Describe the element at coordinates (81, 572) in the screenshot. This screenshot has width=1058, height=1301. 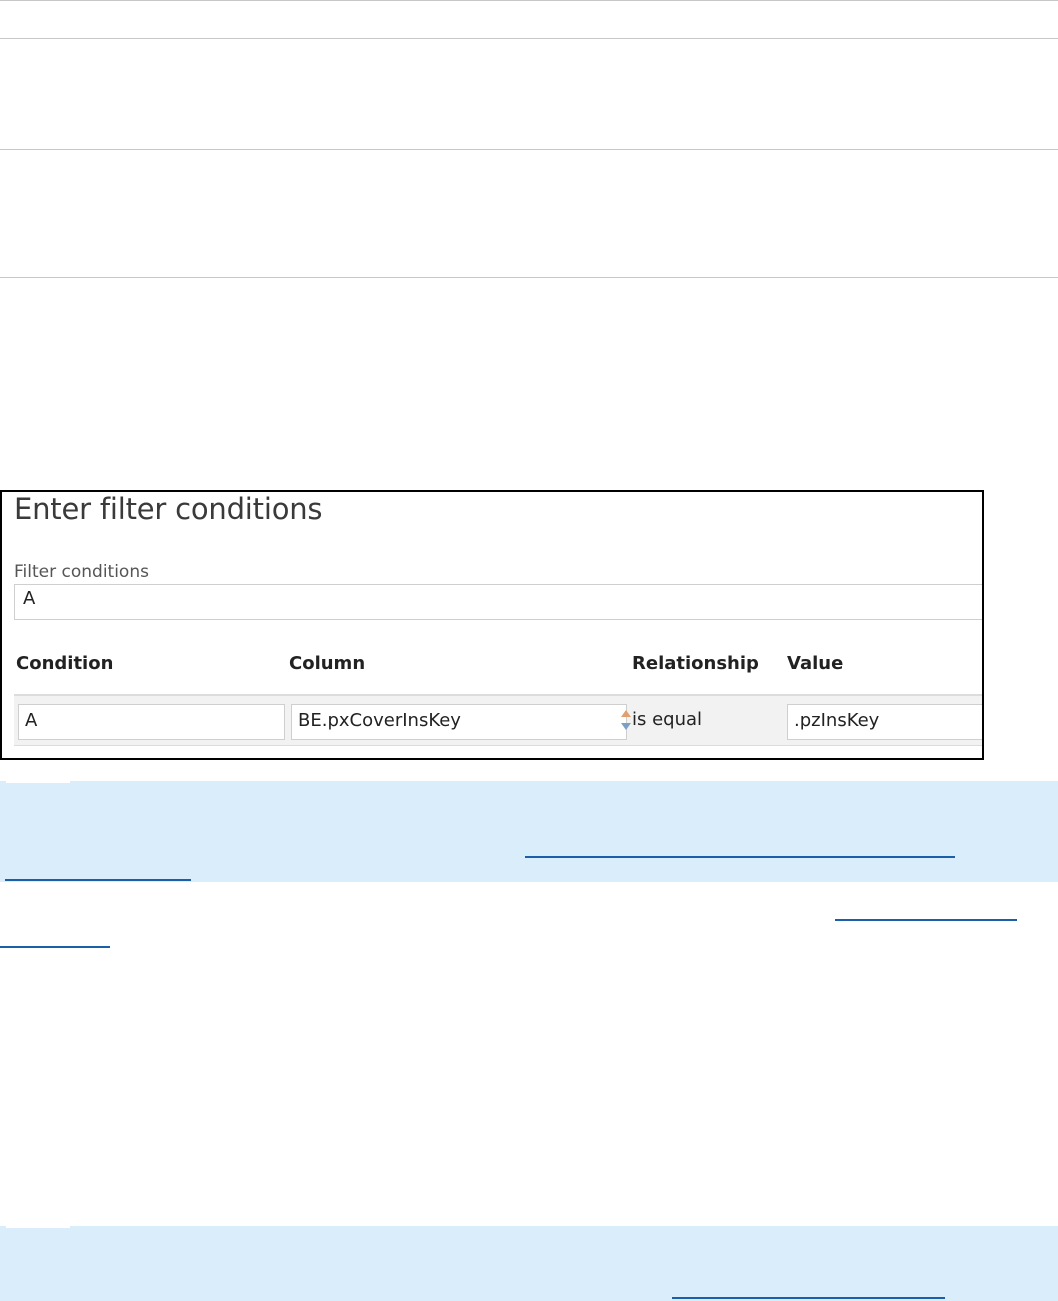
I see `filter-conditions-label: Filter conditions` at that location.